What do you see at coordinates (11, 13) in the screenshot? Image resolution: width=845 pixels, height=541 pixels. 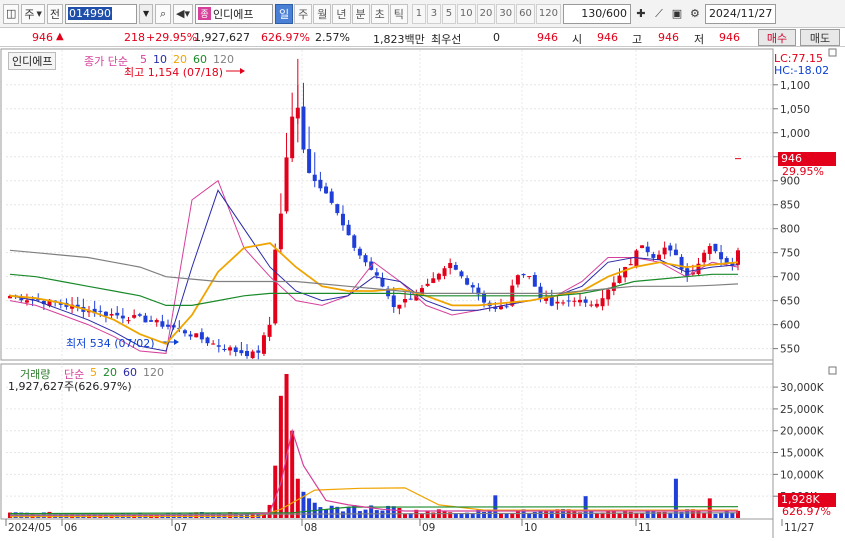 I see `chart-type-icon: ◫` at bounding box center [11, 13].